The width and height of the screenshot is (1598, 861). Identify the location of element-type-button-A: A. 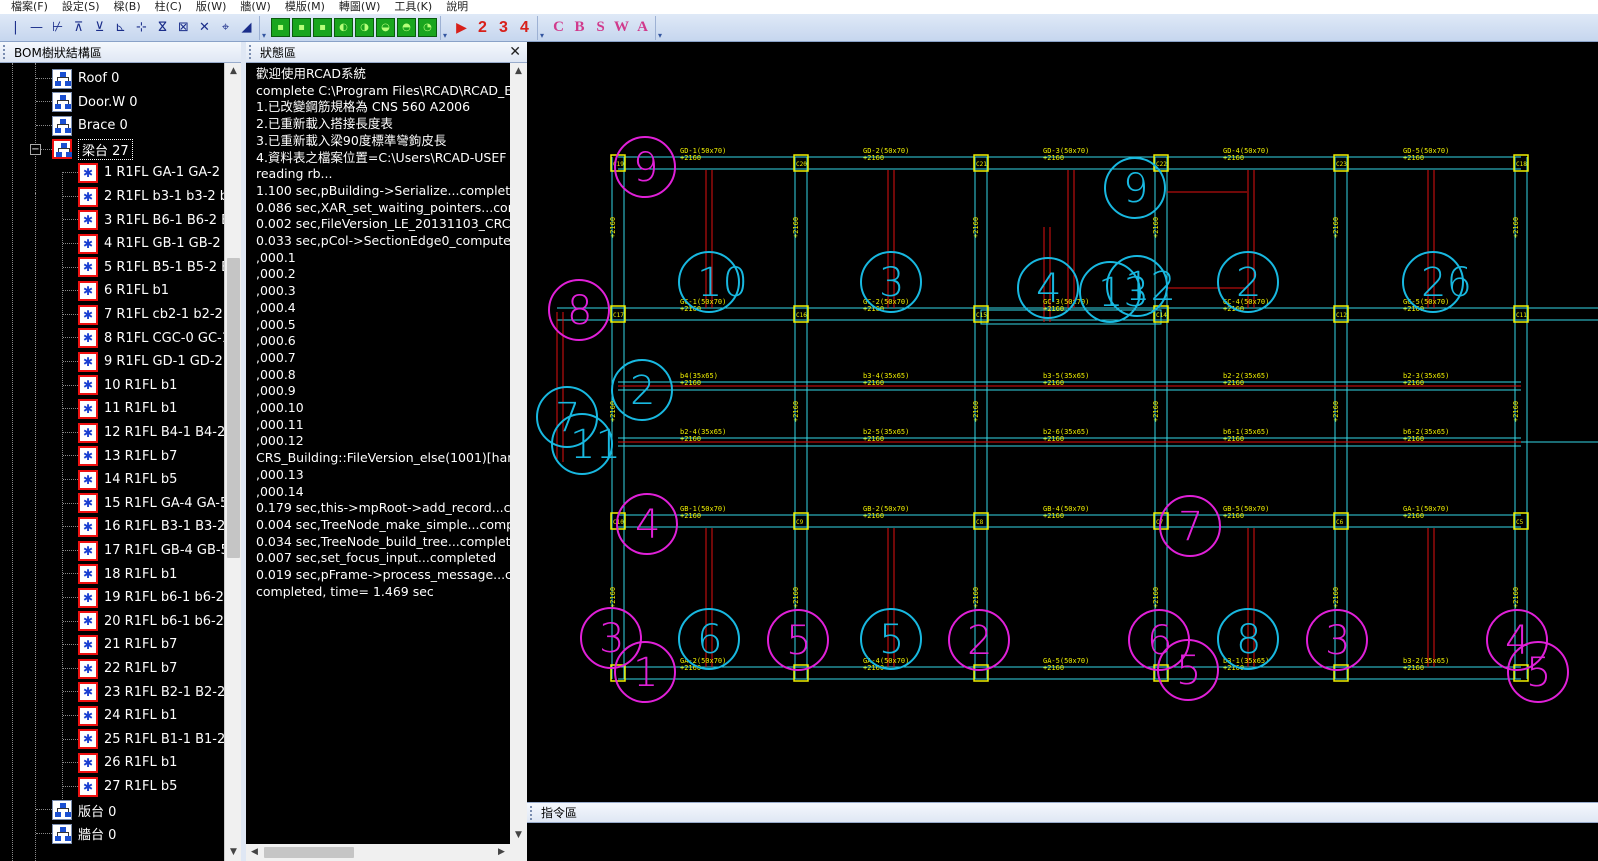
(642, 28).